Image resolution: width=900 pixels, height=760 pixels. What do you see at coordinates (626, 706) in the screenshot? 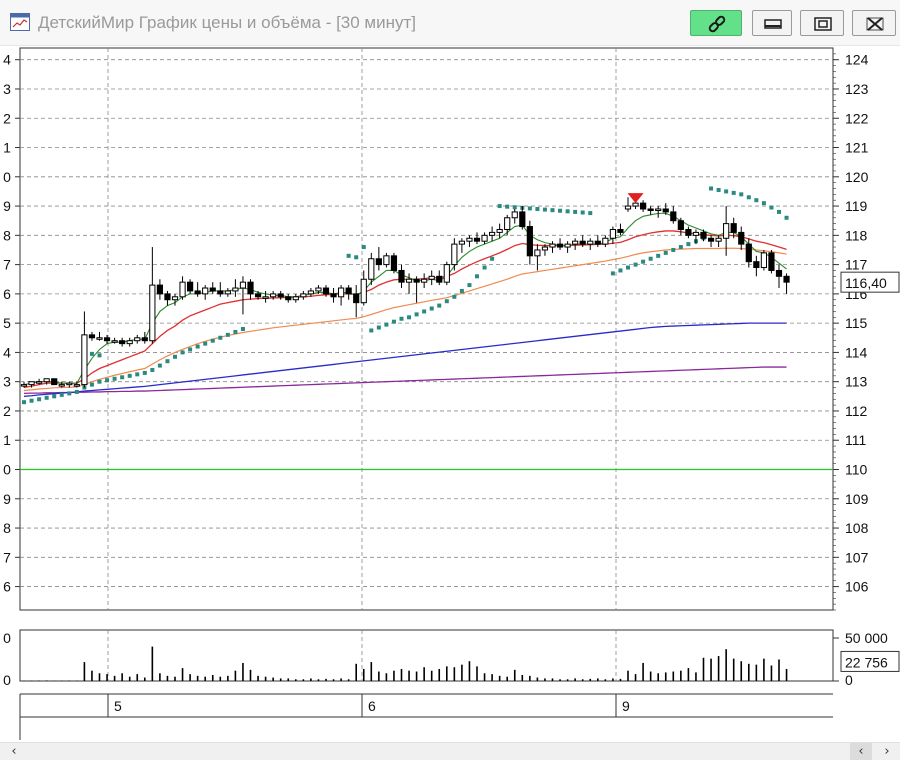
I see `x-day-label: 9` at bounding box center [626, 706].